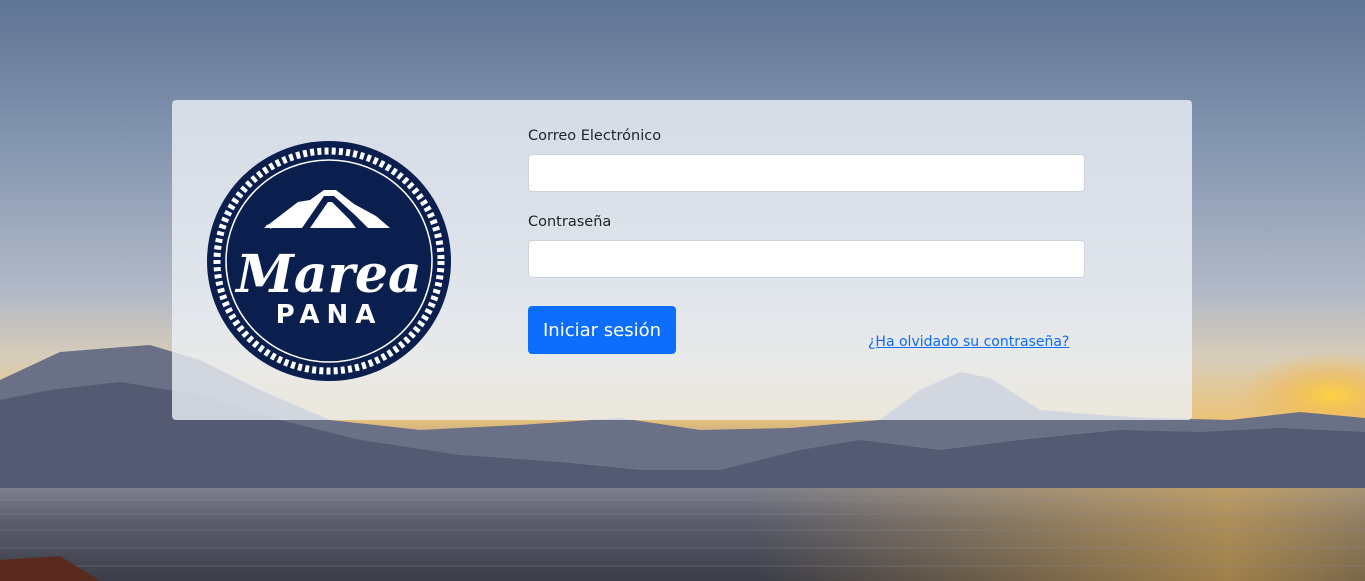 This screenshot has width=1365, height=581. What do you see at coordinates (327, 274) in the screenshot?
I see `logo-script-text: Marea` at bounding box center [327, 274].